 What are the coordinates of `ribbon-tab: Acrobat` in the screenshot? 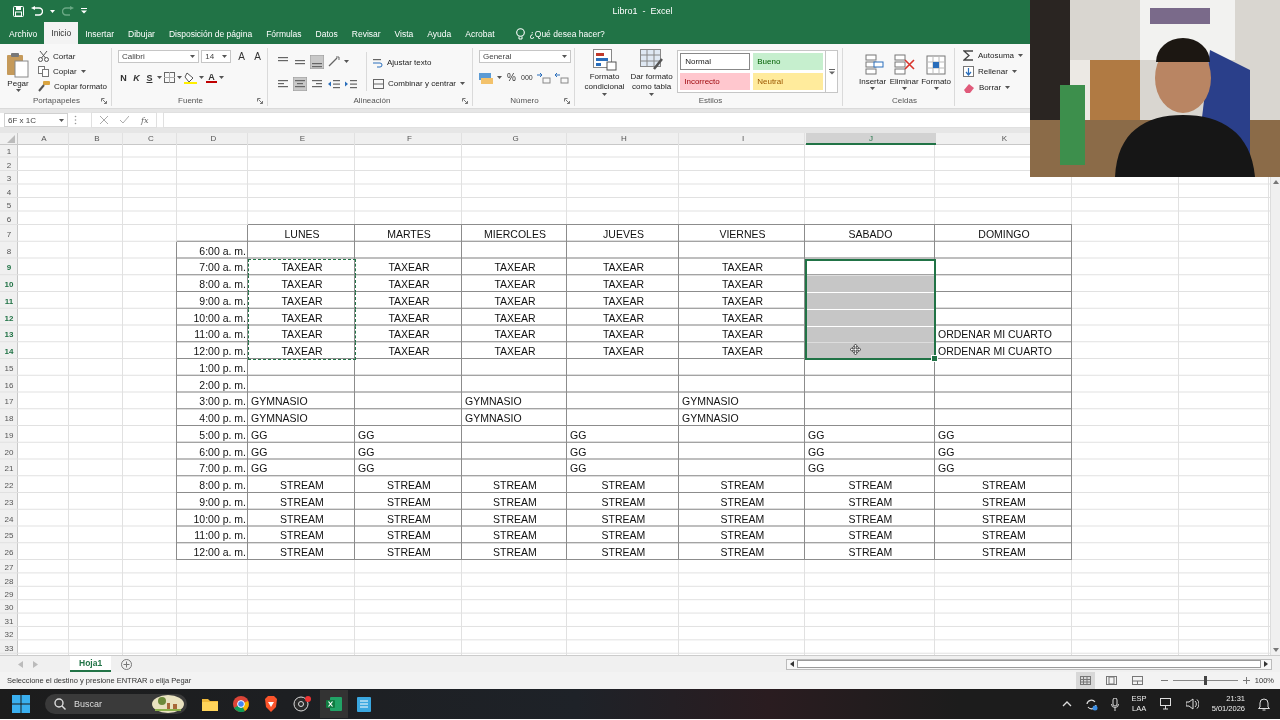 It's located at (480, 34).